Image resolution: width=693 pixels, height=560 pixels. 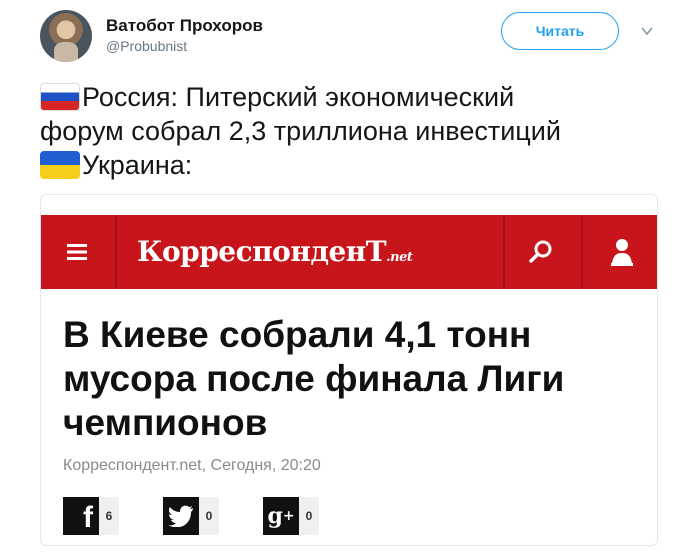 I want to click on user-icon, so click(x=622, y=252).